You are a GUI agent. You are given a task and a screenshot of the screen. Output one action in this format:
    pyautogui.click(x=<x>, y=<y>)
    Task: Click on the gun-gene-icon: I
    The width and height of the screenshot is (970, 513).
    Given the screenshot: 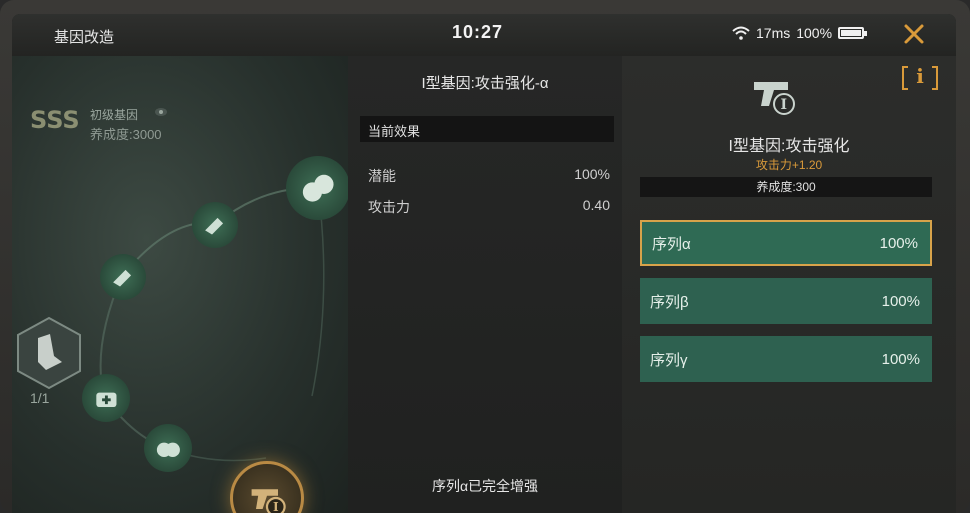 What is the action you would take?
    pyautogui.click(x=774, y=98)
    